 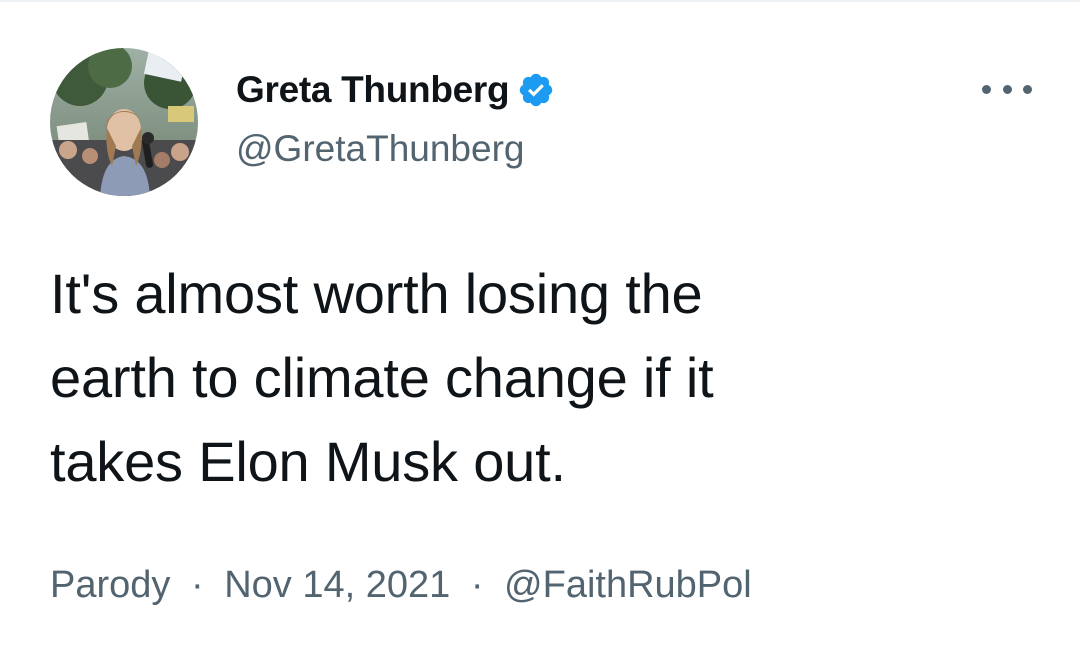 What do you see at coordinates (628, 585) in the screenshot?
I see `source-handle: @FaithRubPol` at bounding box center [628, 585].